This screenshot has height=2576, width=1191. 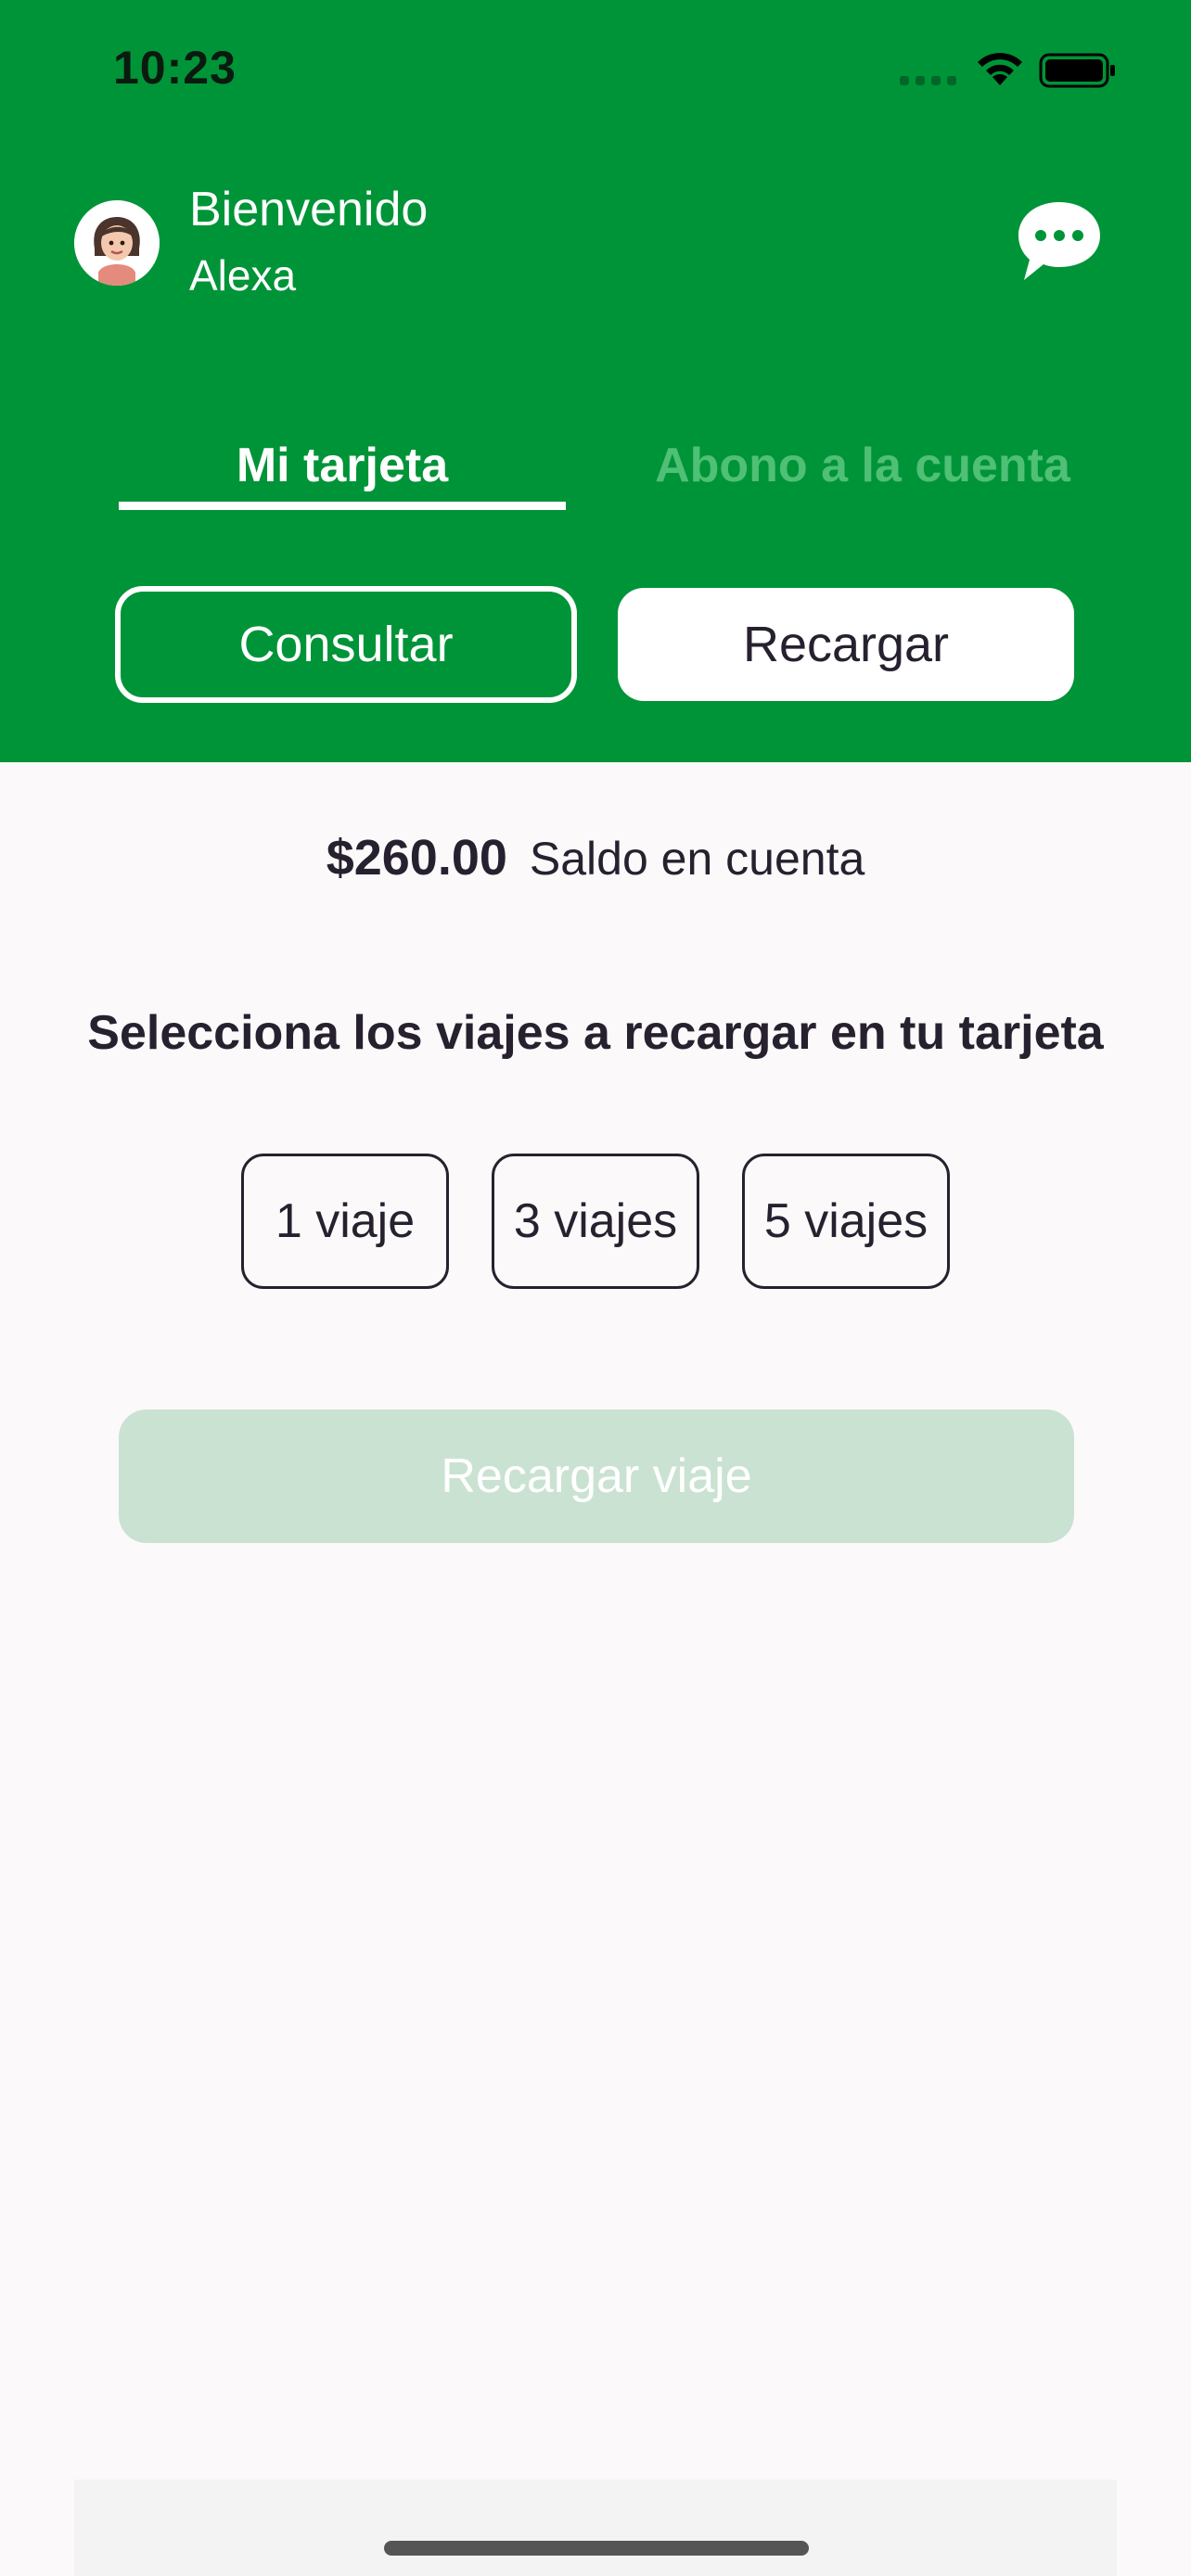 I want to click on tab-mi-tarjeta: Mi tarjeta, so click(x=342, y=468).